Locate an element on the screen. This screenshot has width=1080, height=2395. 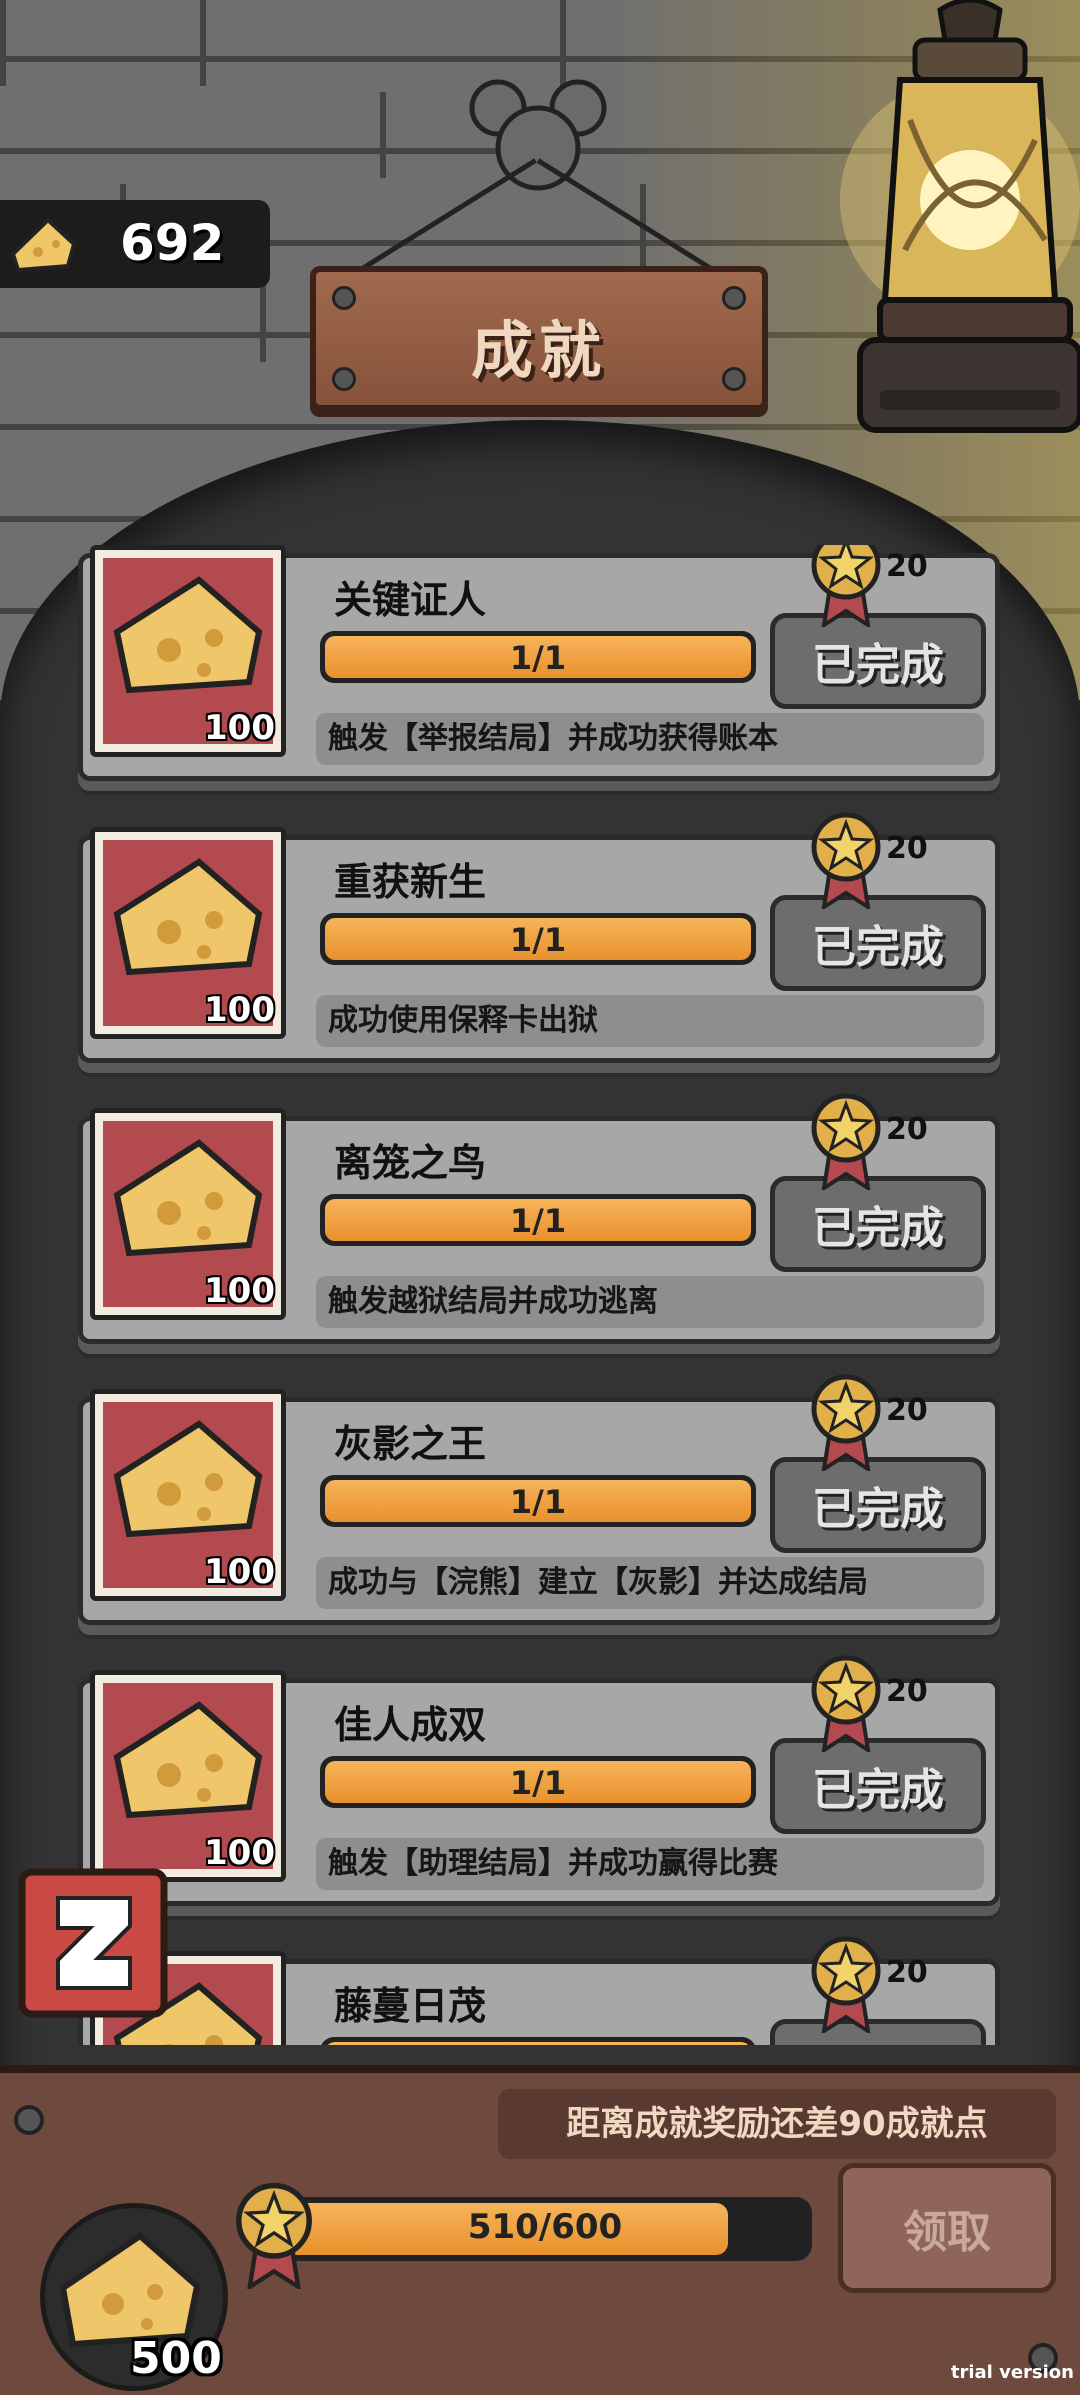
progress-text: 510/600 is located at coordinates (545, 2227).